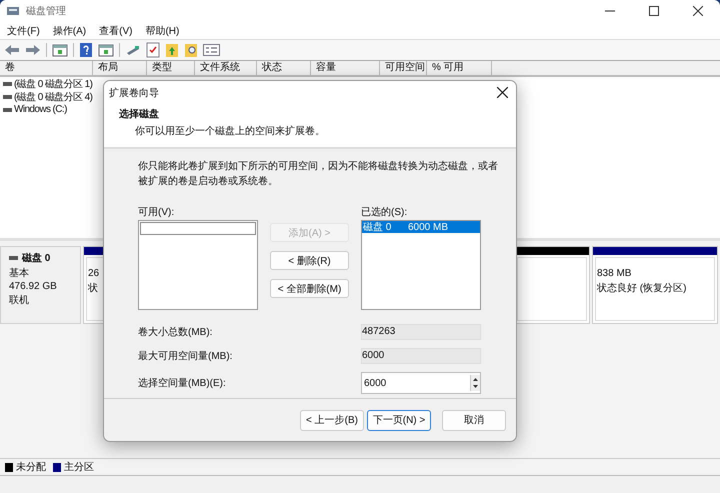 This screenshot has height=493, width=720. Describe the element at coordinates (182, 383) in the screenshot. I see `field-label: 选择空间量(MB)(E):` at that location.